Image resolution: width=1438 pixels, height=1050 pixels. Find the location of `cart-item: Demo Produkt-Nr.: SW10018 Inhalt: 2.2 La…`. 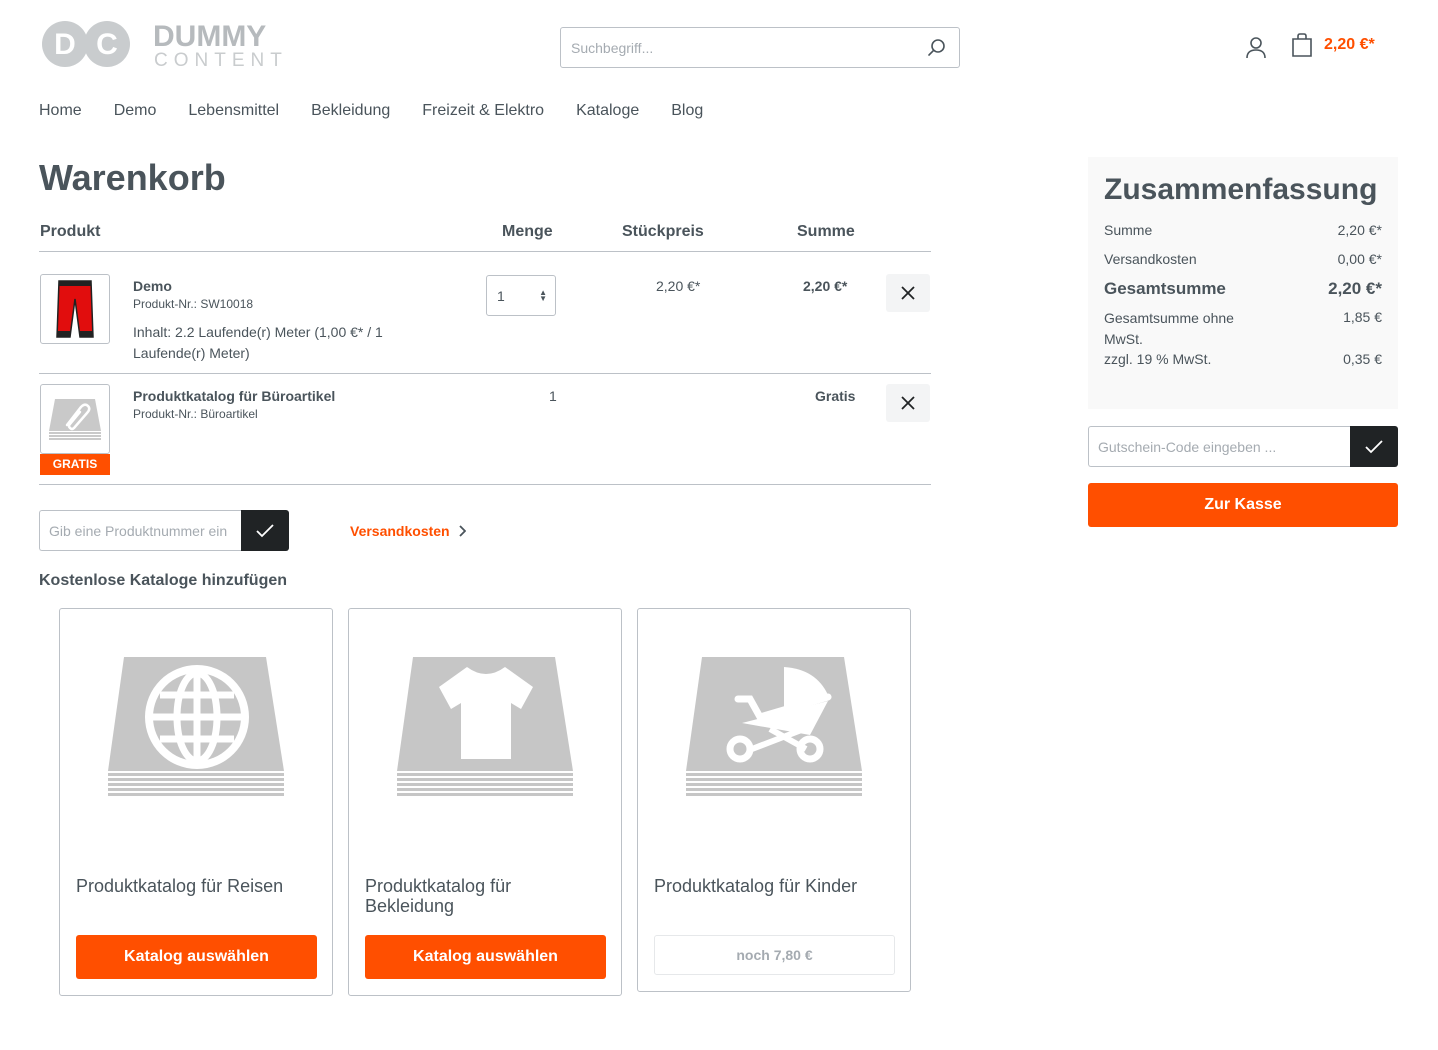

cart-item: Demo Produkt-Nr.: SW10018 Inhalt: 2.2 La… is located at coordinates (485, 313).